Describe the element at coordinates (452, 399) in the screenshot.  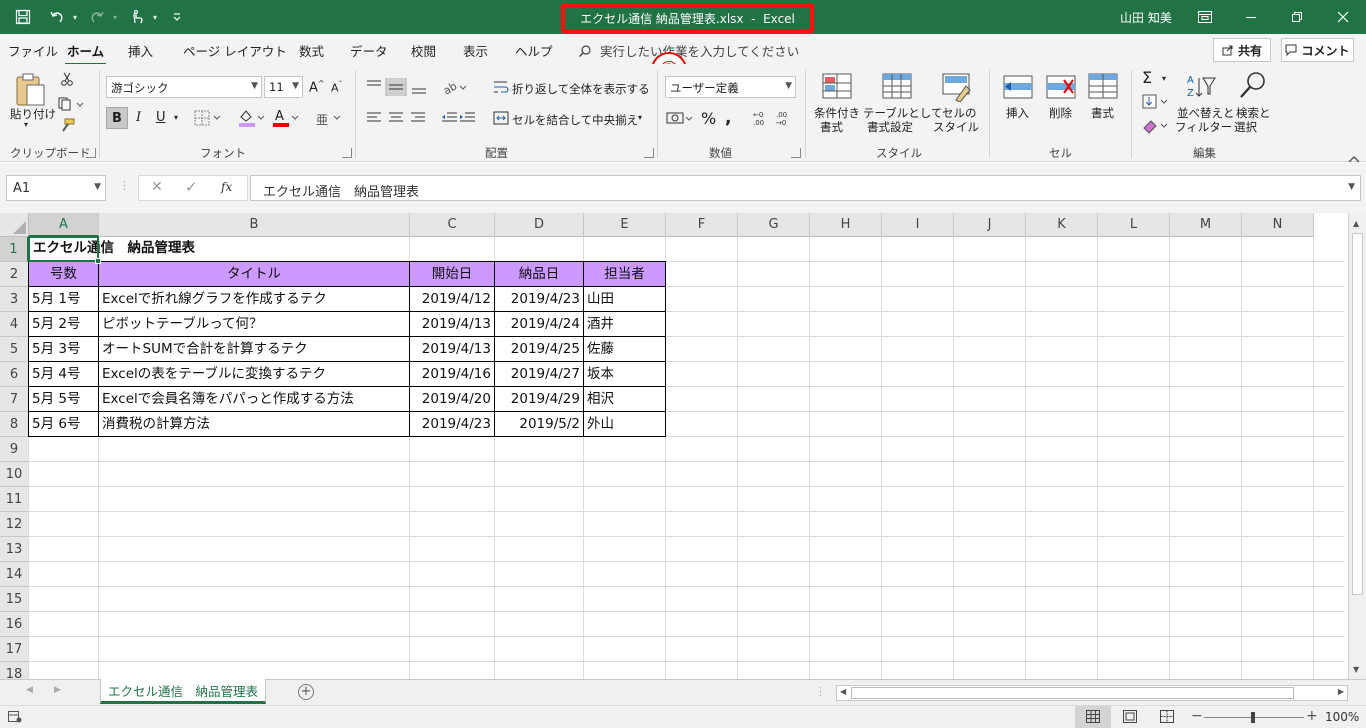
I see `table-cell: 2019/4/20` at that location.